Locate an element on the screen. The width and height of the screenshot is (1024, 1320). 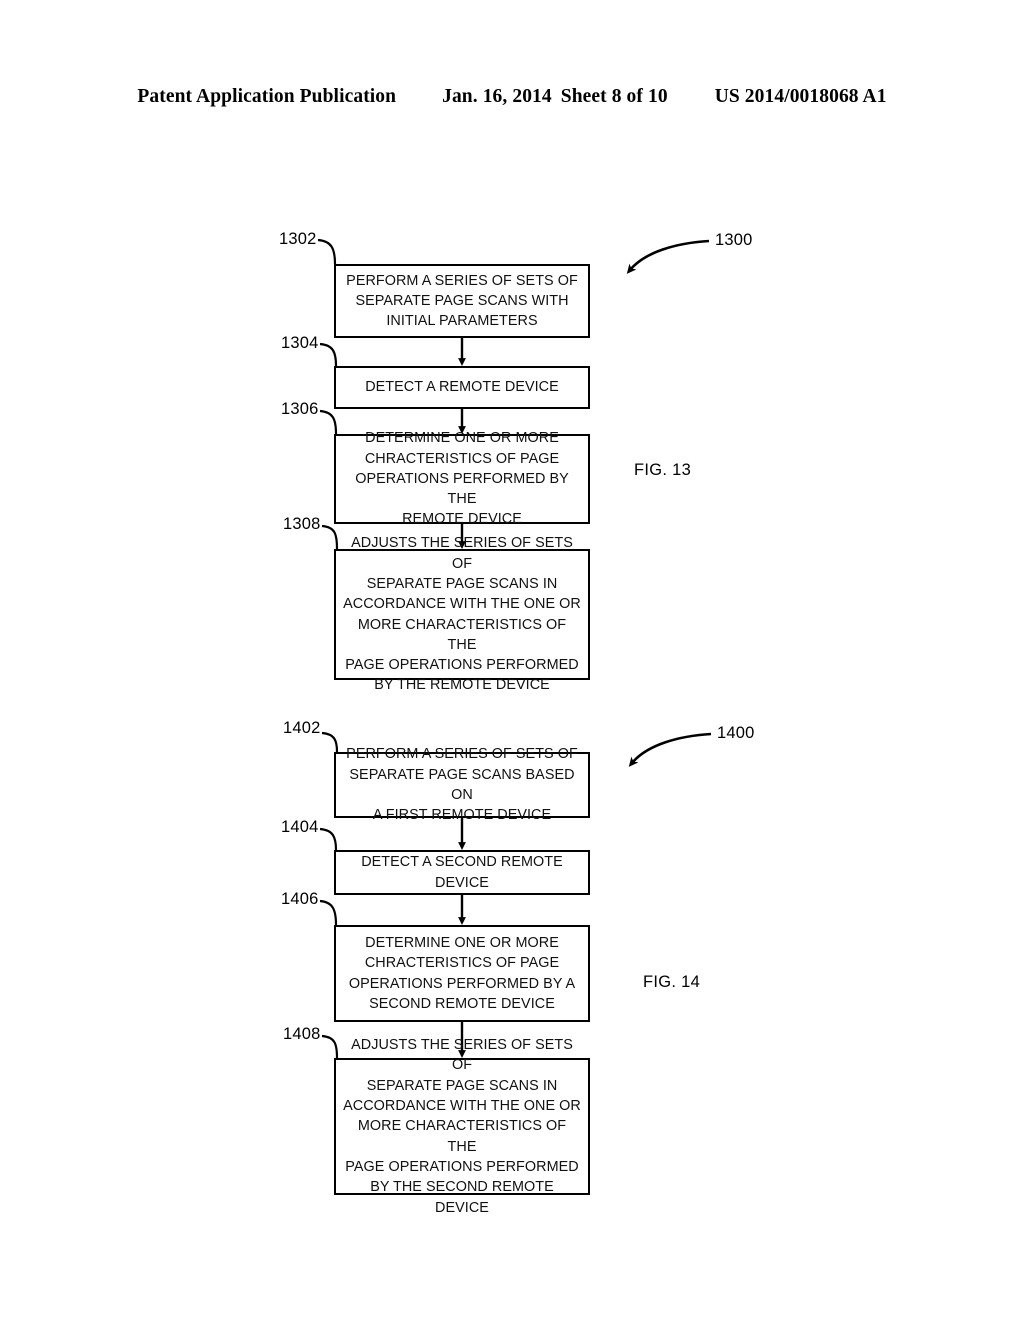
figure-caption-13: FIG. 13 is located at coordinates (663, 470).